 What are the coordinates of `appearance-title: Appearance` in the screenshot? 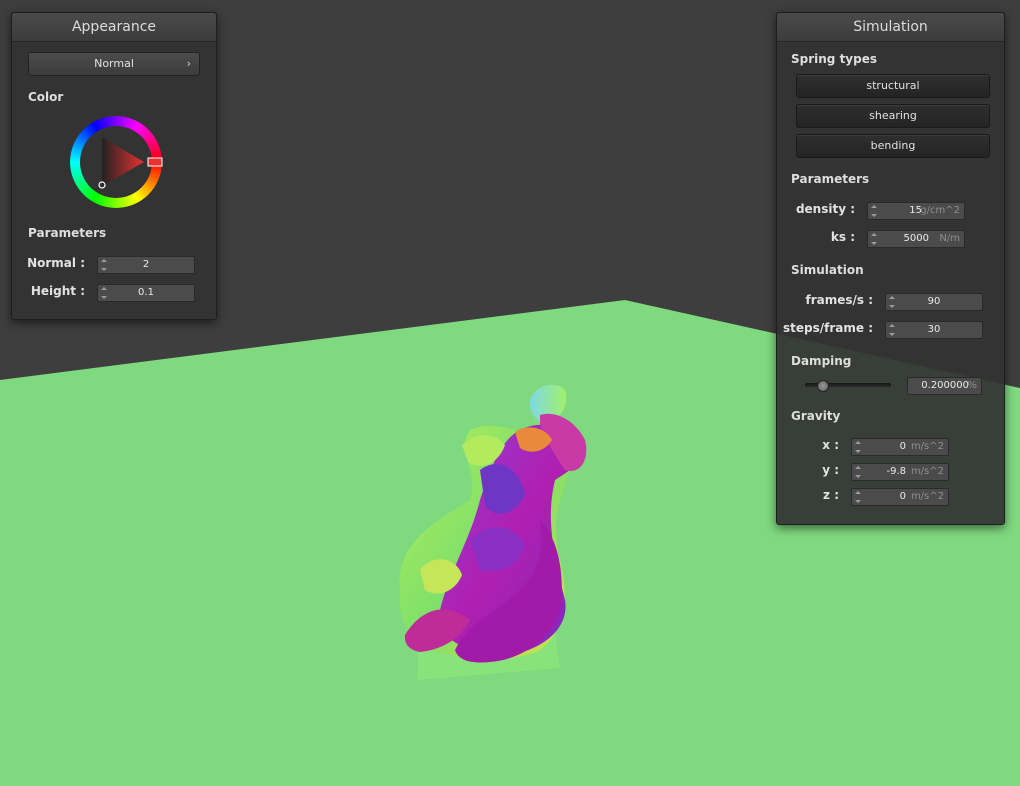 It's located at (114, 27).